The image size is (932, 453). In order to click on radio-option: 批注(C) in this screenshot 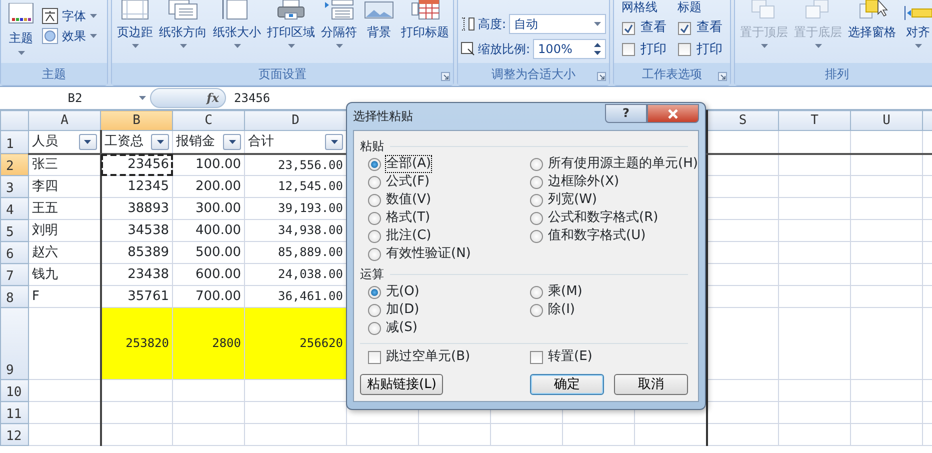, I will do `click(447, 236)`.